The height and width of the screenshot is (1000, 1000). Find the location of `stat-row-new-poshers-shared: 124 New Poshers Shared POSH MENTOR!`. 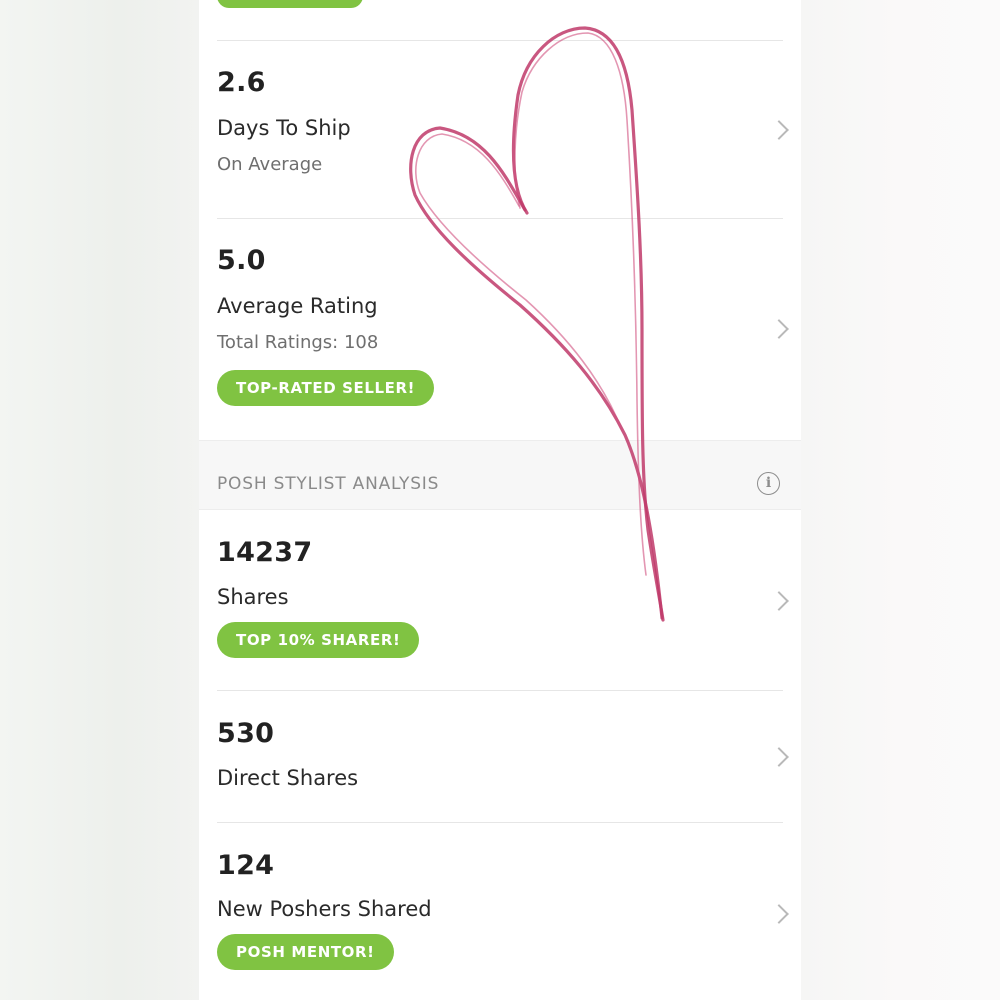

stat-row-new-poshers-shared: 124 New Poshers Shared POSH MENTOR! is located at coordinates (500, 911).